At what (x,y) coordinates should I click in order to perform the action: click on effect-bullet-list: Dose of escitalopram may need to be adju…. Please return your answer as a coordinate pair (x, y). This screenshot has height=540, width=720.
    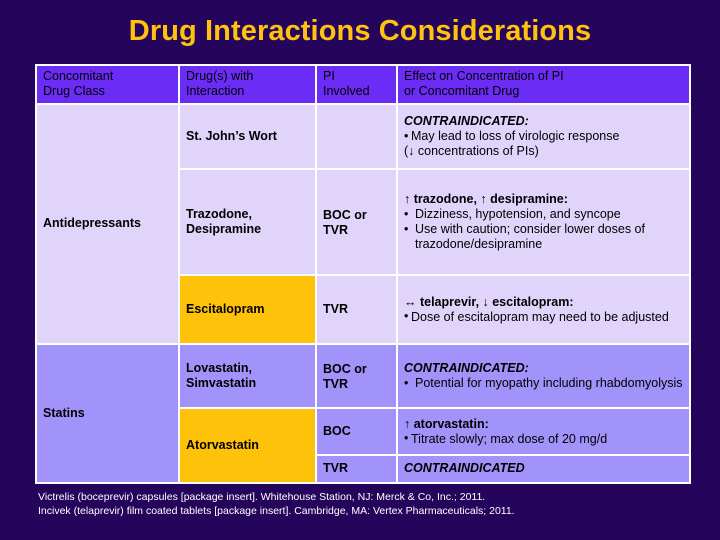
    Looking at the image, I should click on (544, 317).